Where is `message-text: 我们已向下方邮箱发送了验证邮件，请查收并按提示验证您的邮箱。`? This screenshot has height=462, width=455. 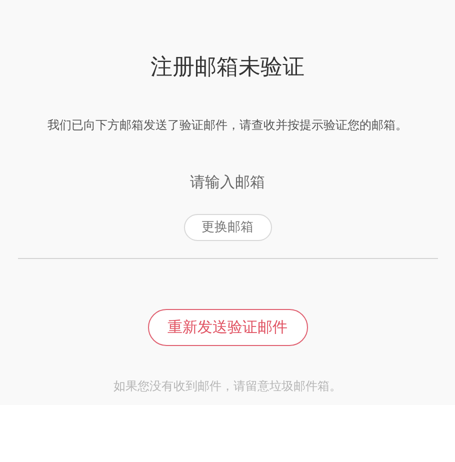 message-text: 我们已向下方邮箱发送了验证邮件，请查收并按提示验证您的邮箱。 is located at coordinates (228, 125).